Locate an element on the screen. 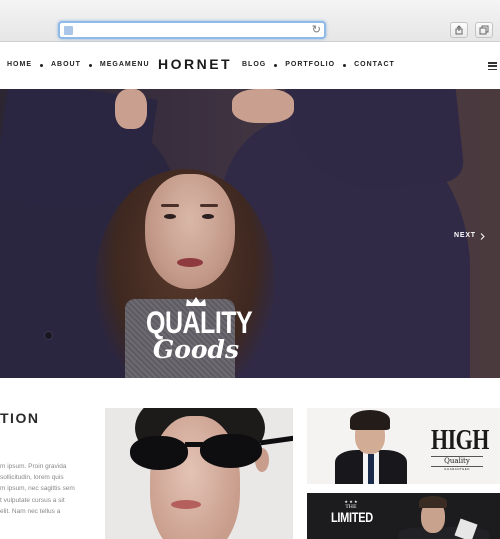  tabs-icon is located at coordinates (484, 30).